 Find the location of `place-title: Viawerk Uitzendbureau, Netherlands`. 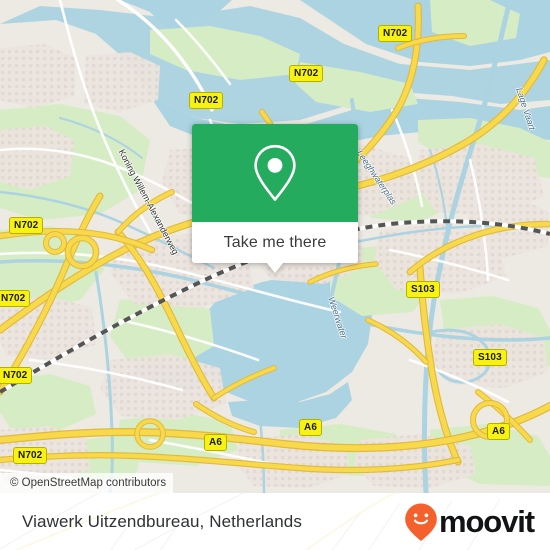

place-title: Viawerk Uitzendbureau, Netherlands is located at coordinates (162, 521).